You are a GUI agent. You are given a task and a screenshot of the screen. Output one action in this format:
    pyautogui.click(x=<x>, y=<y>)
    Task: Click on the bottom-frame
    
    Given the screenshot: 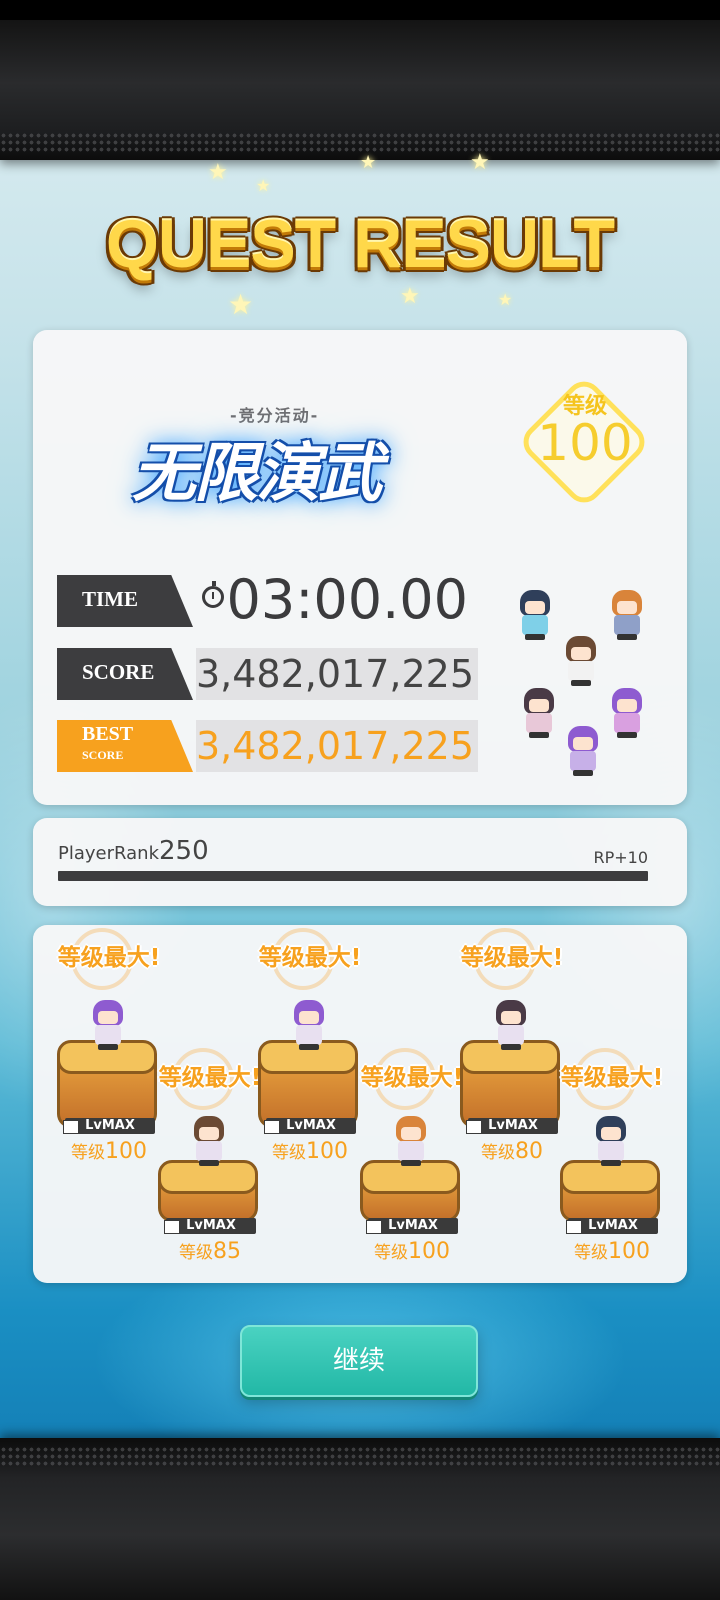 What is the action you would take?
    pyautogui.click(x=360, y=1519)
    